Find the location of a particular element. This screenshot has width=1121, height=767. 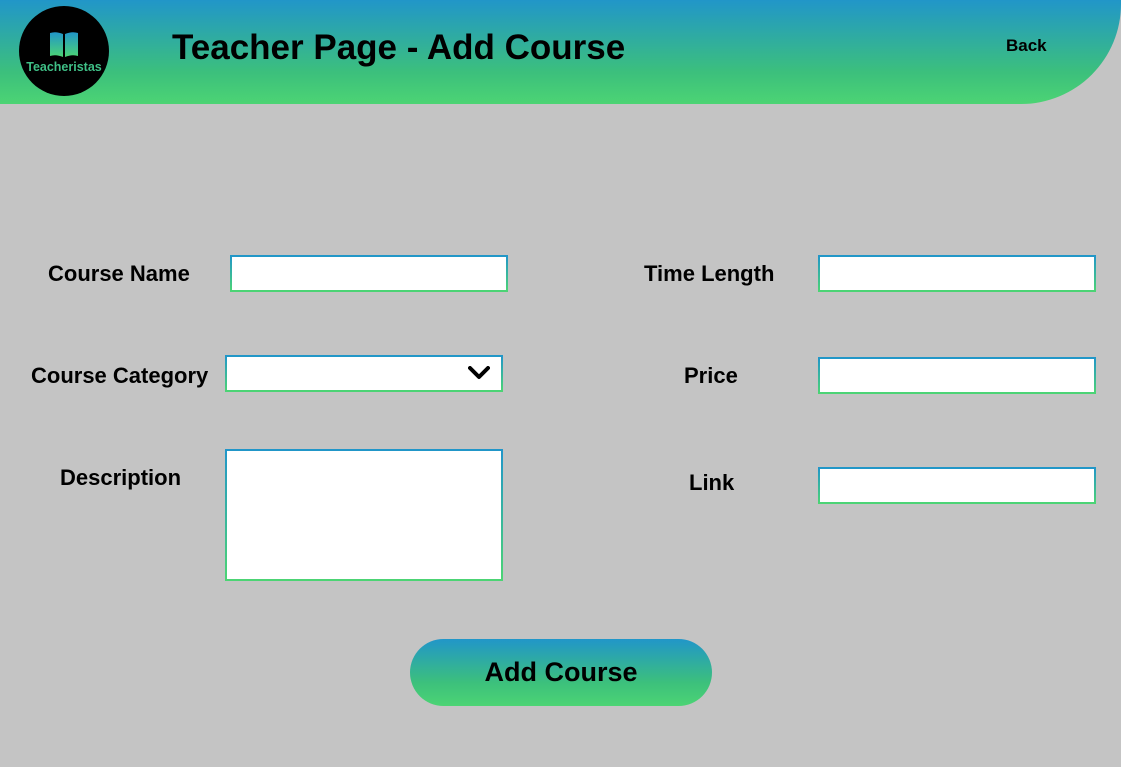

course-category-select is located at coordinates (364, 373).